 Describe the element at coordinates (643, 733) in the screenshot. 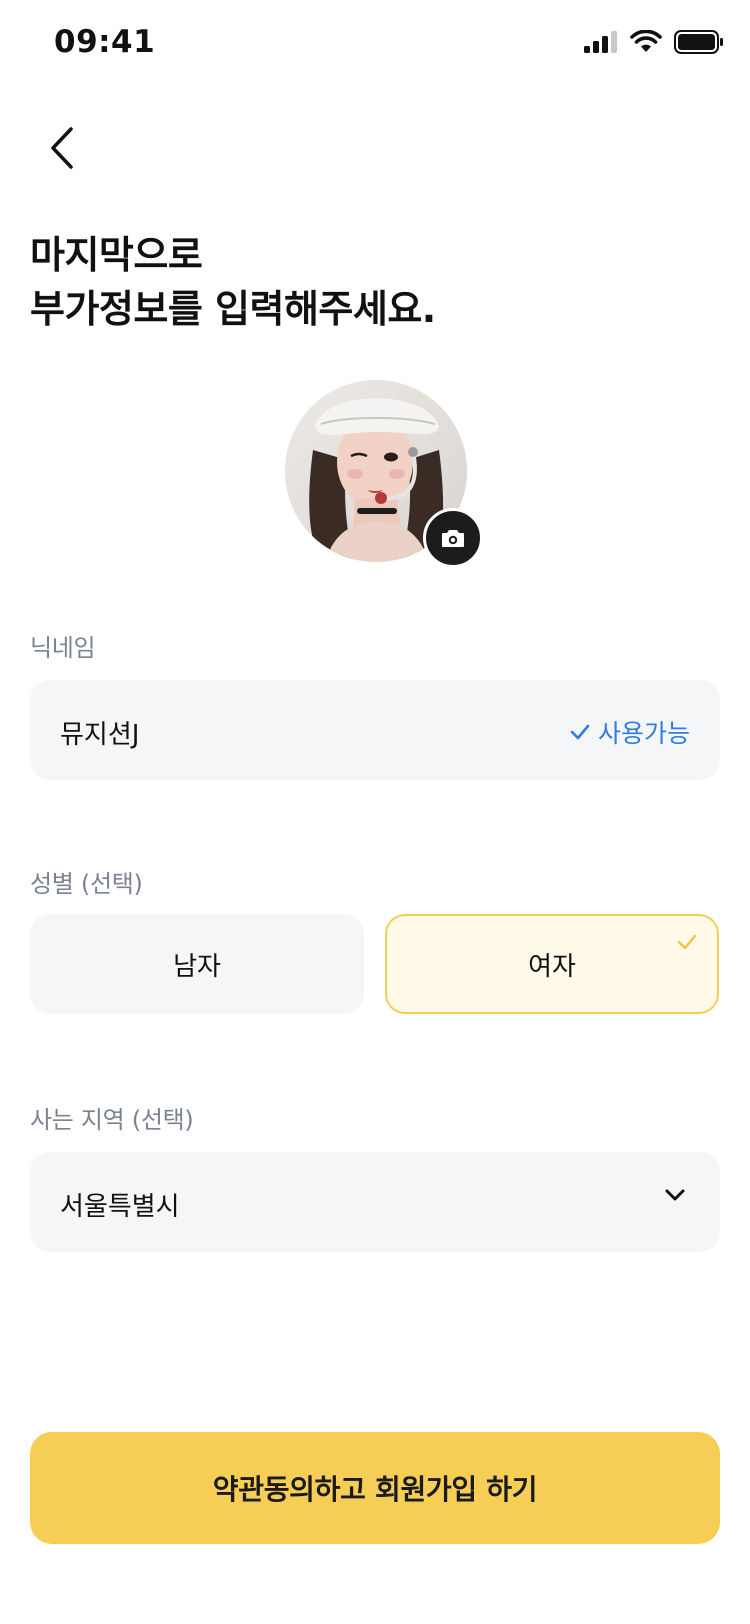

I see `availability-text: 사용가능` at that location.